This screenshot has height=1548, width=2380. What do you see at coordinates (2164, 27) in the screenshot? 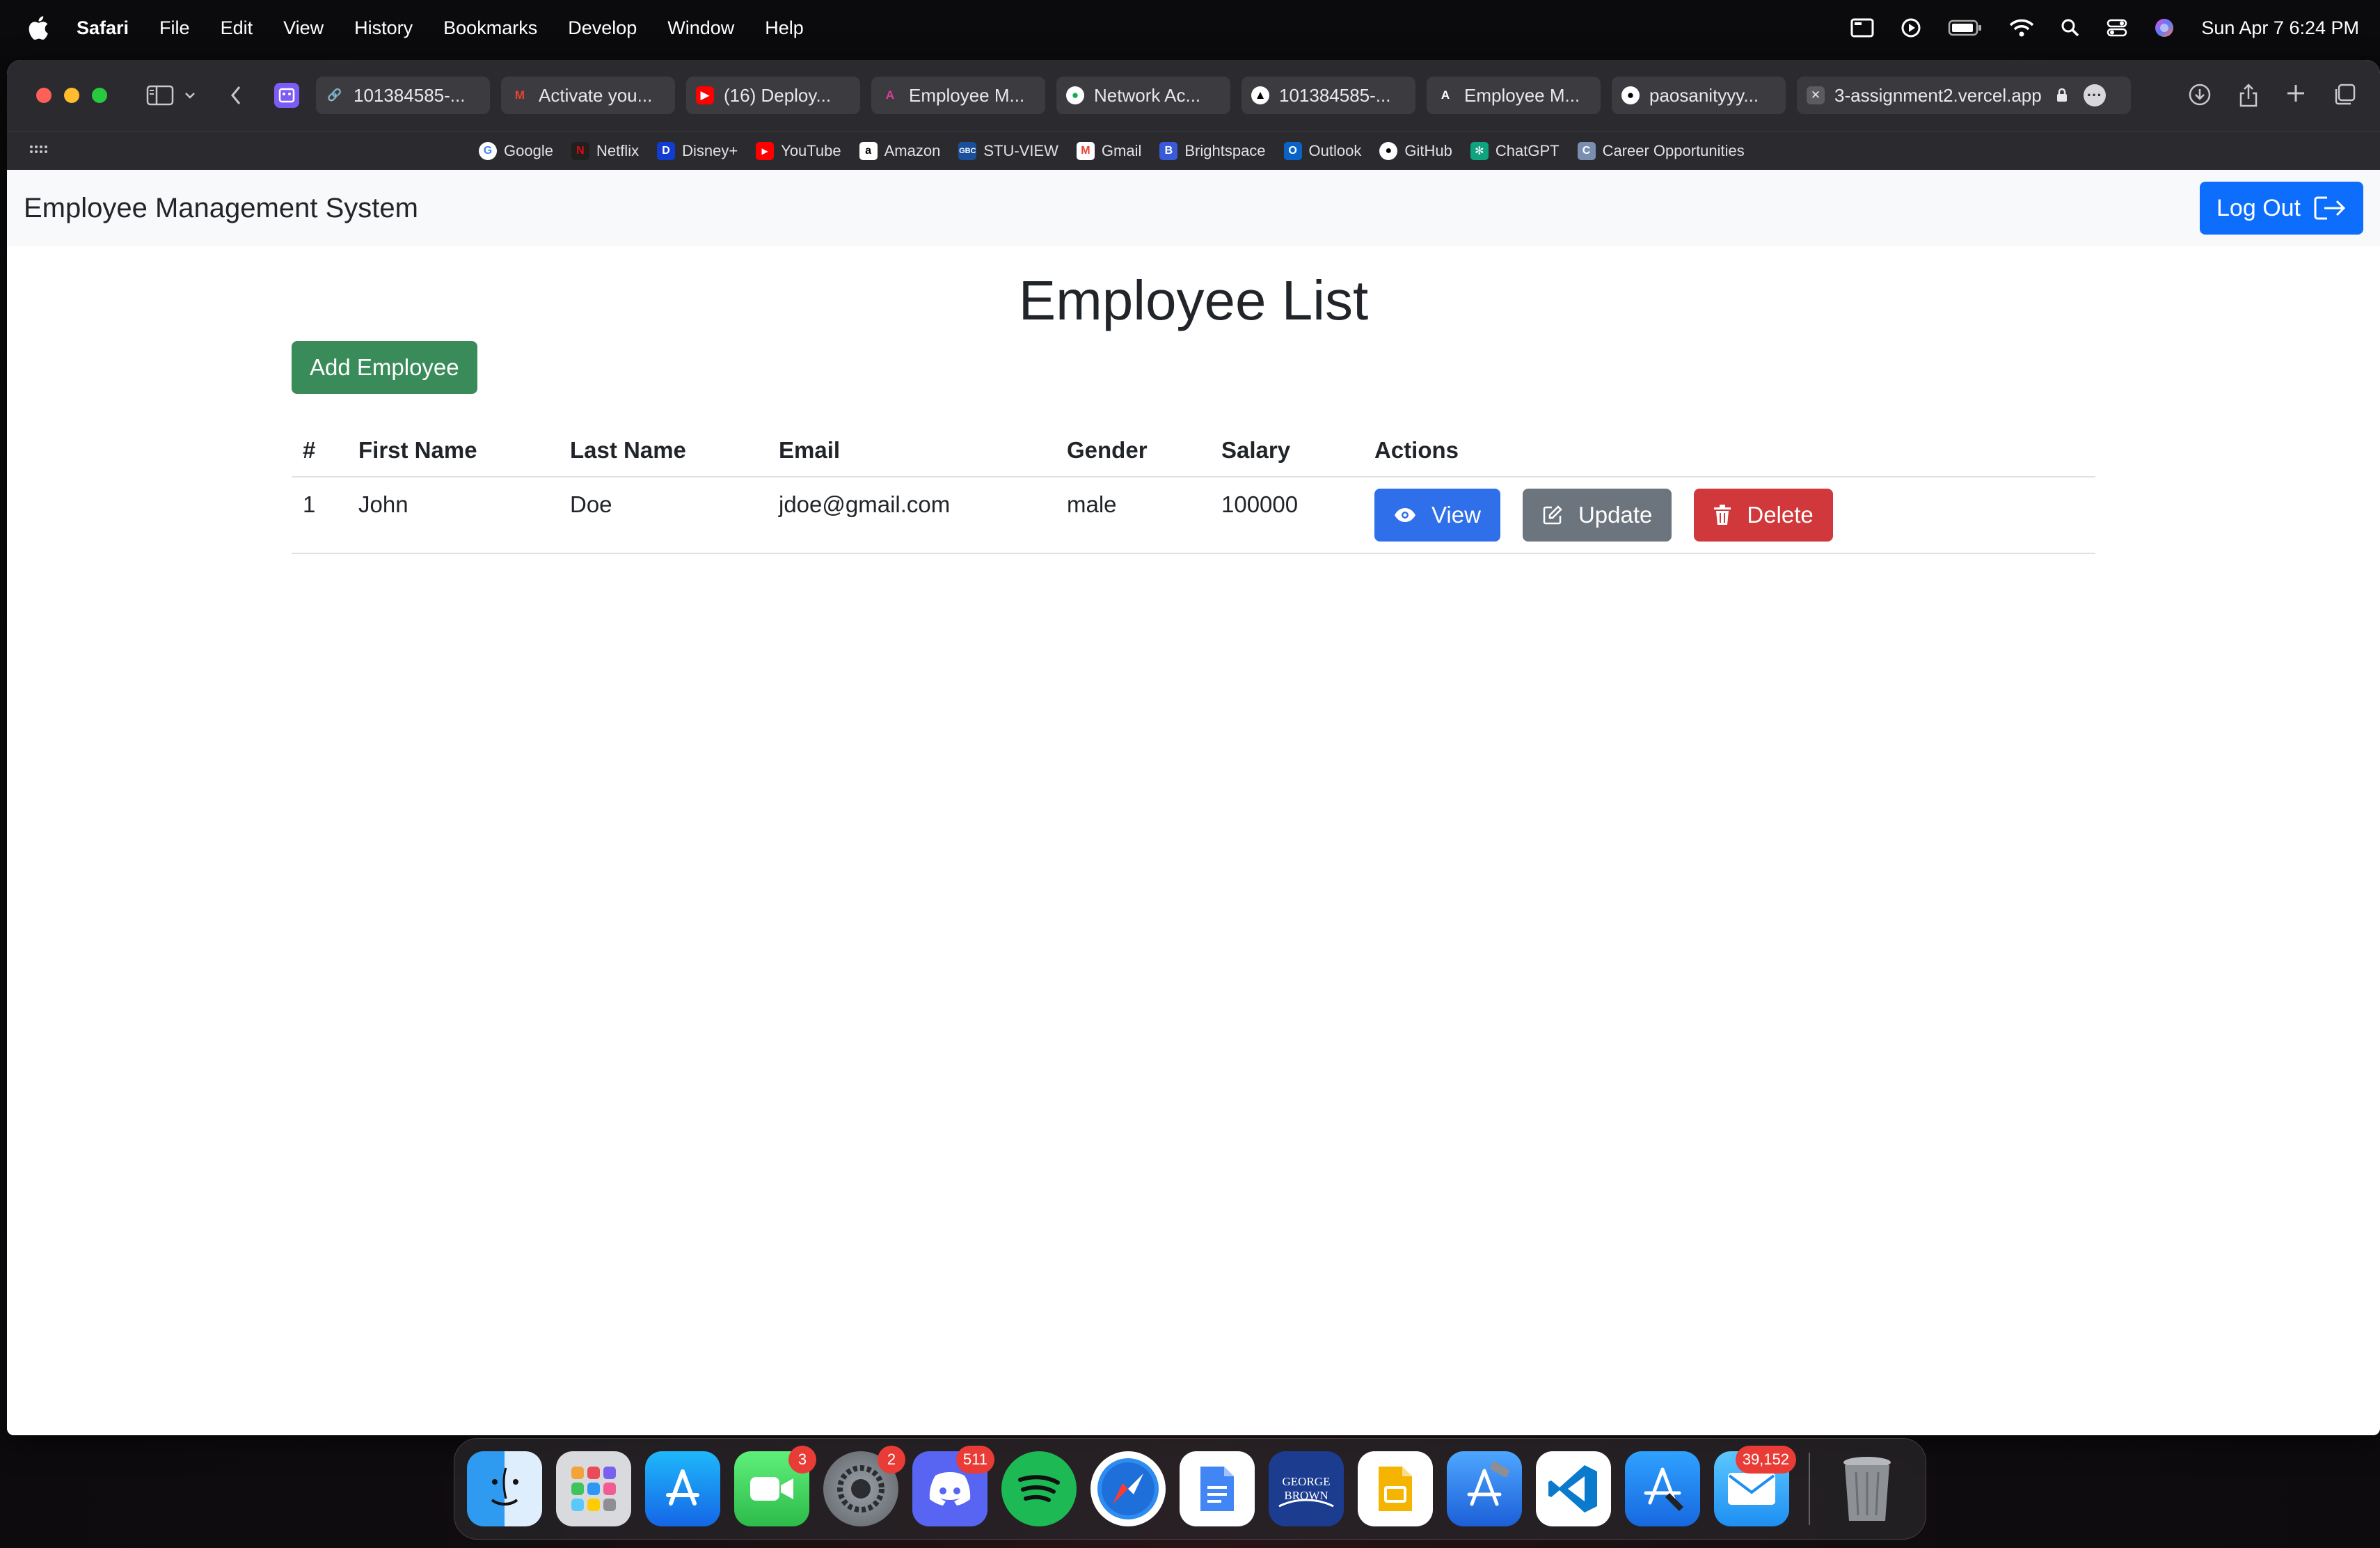
I see `siri-icon` at bounding box center [2164, 27].